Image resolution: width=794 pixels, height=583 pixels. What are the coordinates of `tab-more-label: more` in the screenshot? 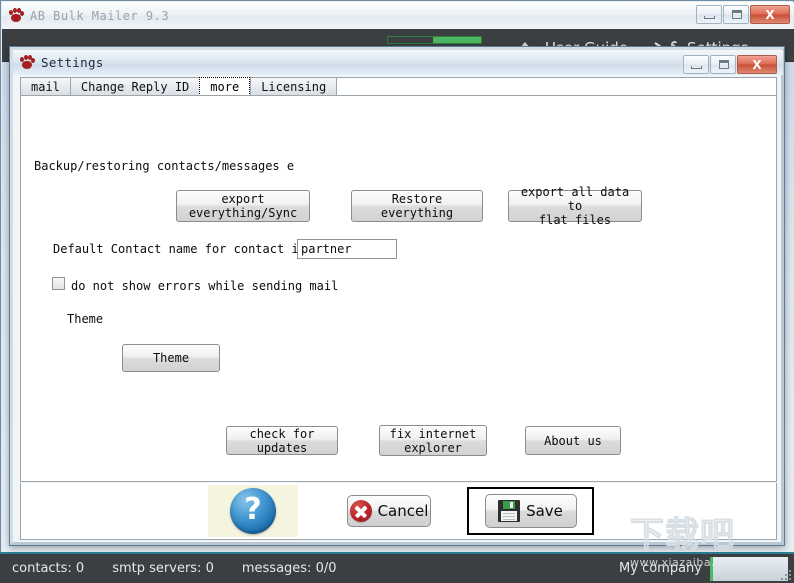 It's located at (225, 86).